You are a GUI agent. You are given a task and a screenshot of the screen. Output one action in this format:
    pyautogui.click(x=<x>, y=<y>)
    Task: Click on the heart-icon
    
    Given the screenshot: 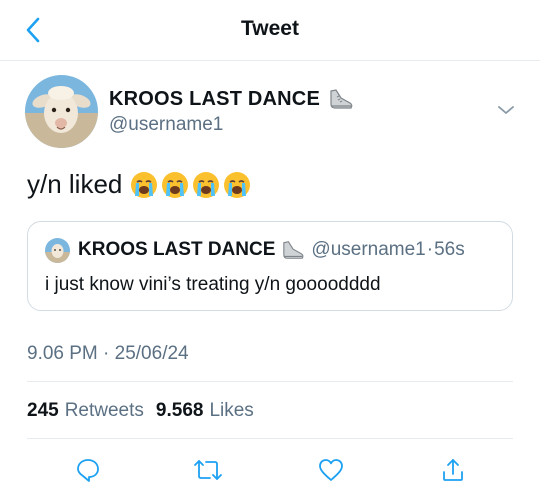 What is the action you would take?
    pyautogui.click(x=331, y=470)
    